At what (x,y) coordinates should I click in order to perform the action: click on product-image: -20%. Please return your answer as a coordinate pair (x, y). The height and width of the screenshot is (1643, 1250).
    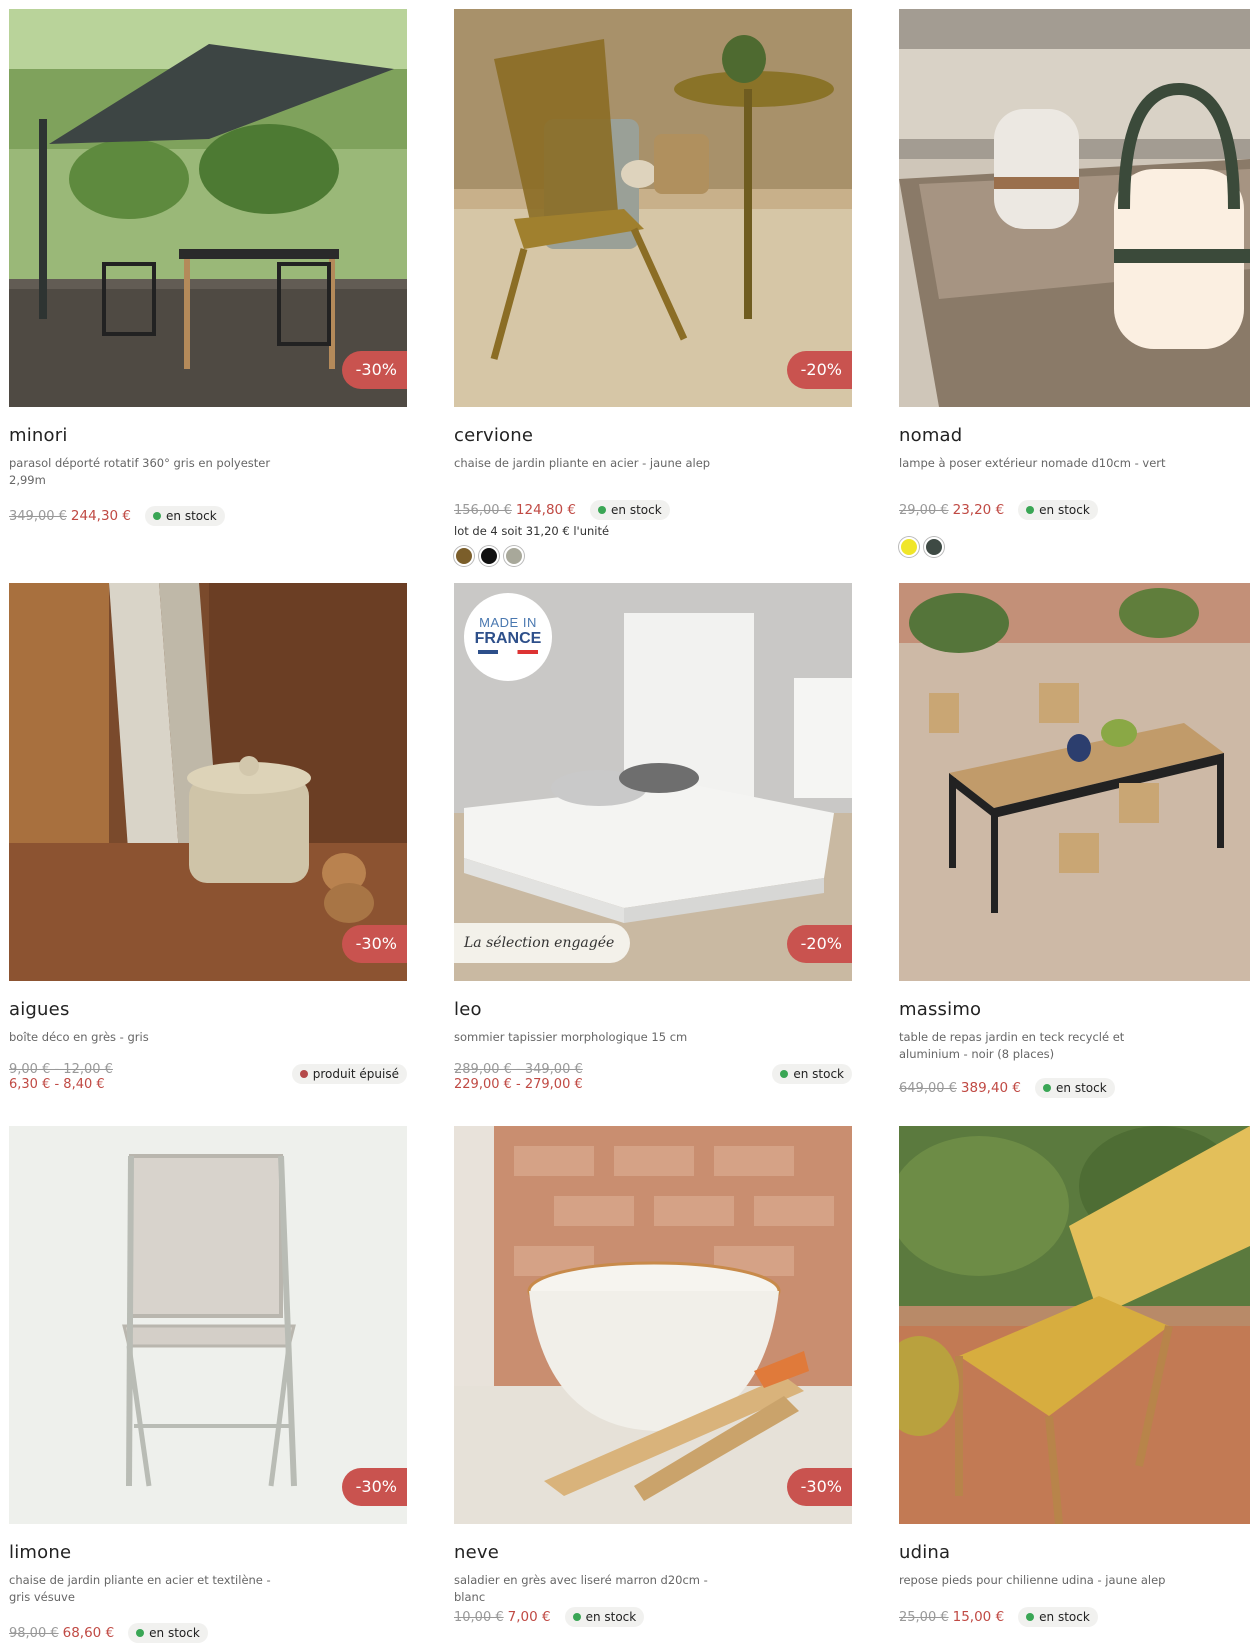
    Looking at the image, I should click on (653, 208).